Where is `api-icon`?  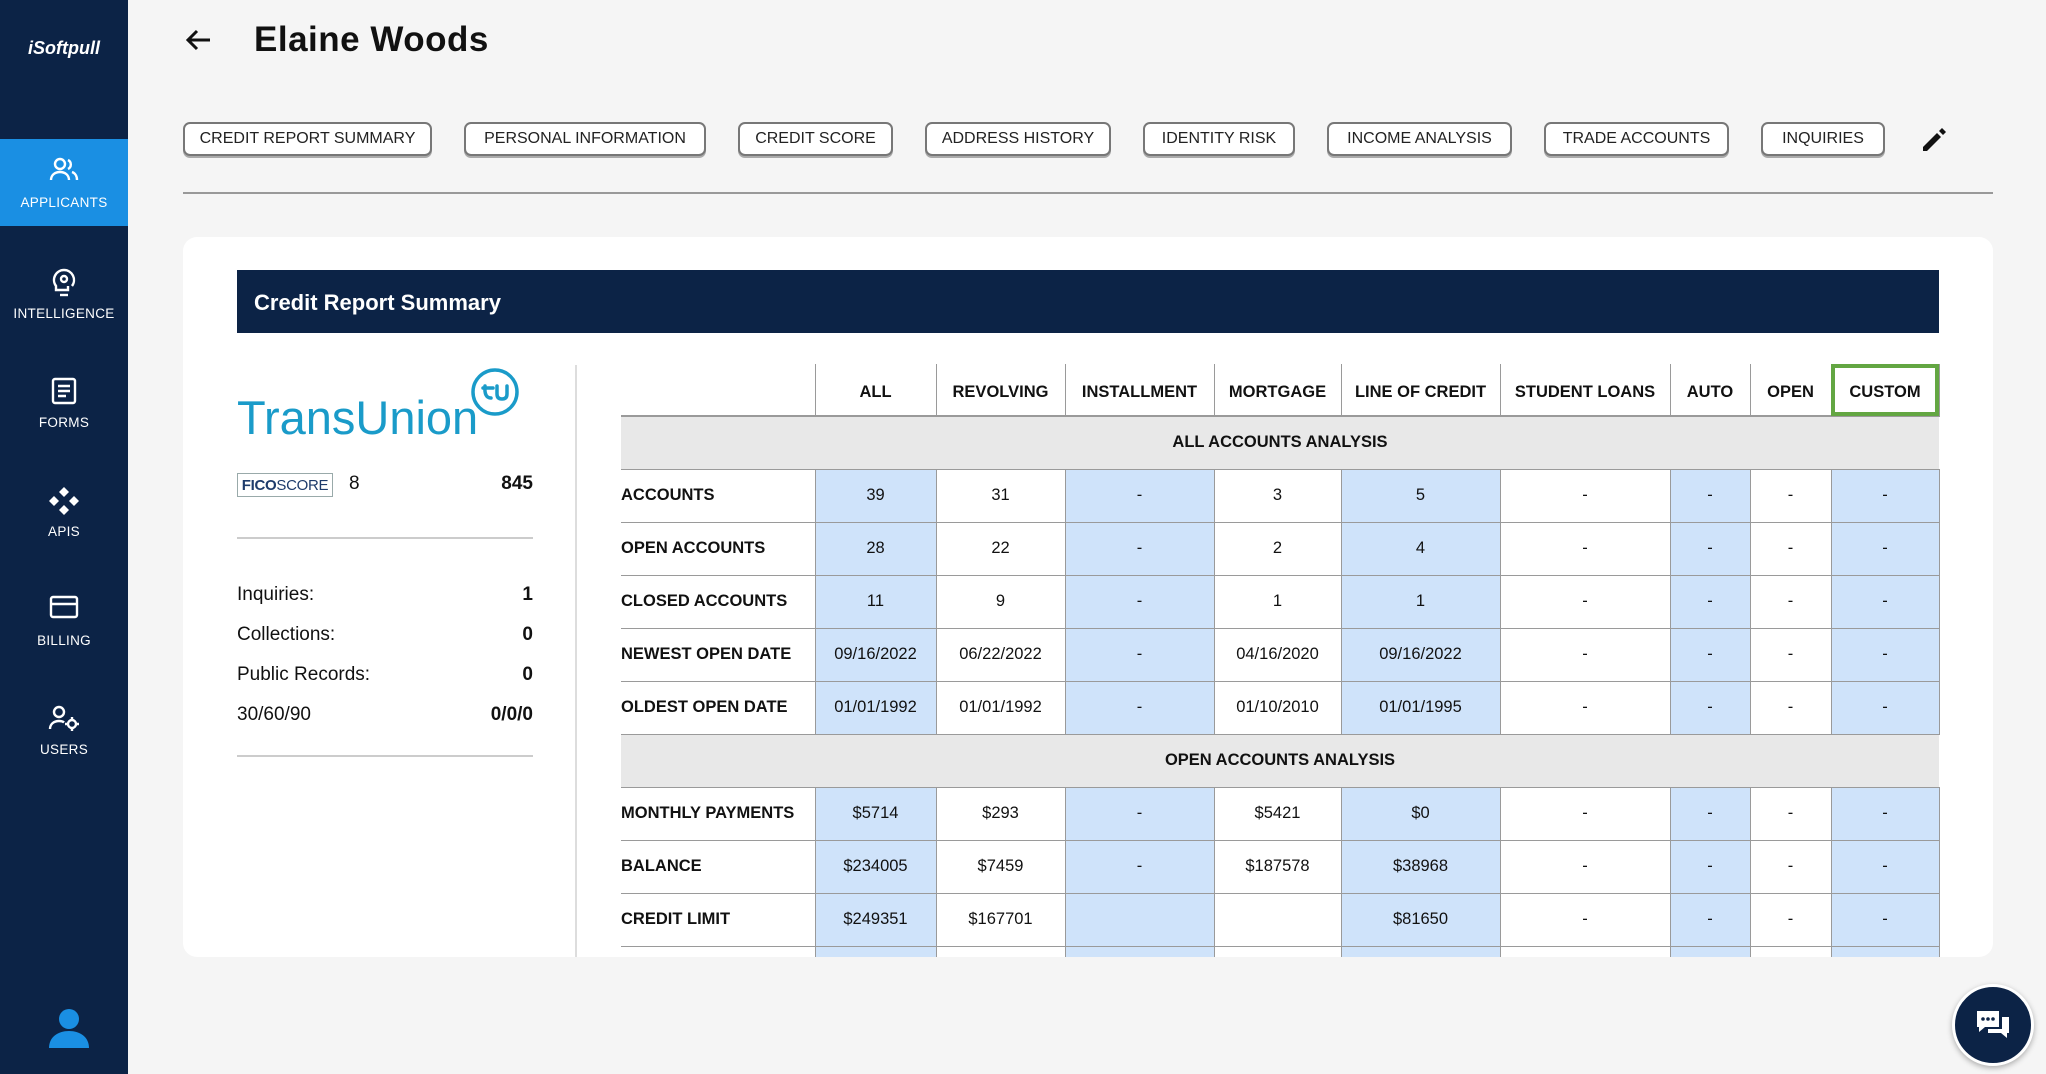
api-icon is located at coordinates (64, 501).